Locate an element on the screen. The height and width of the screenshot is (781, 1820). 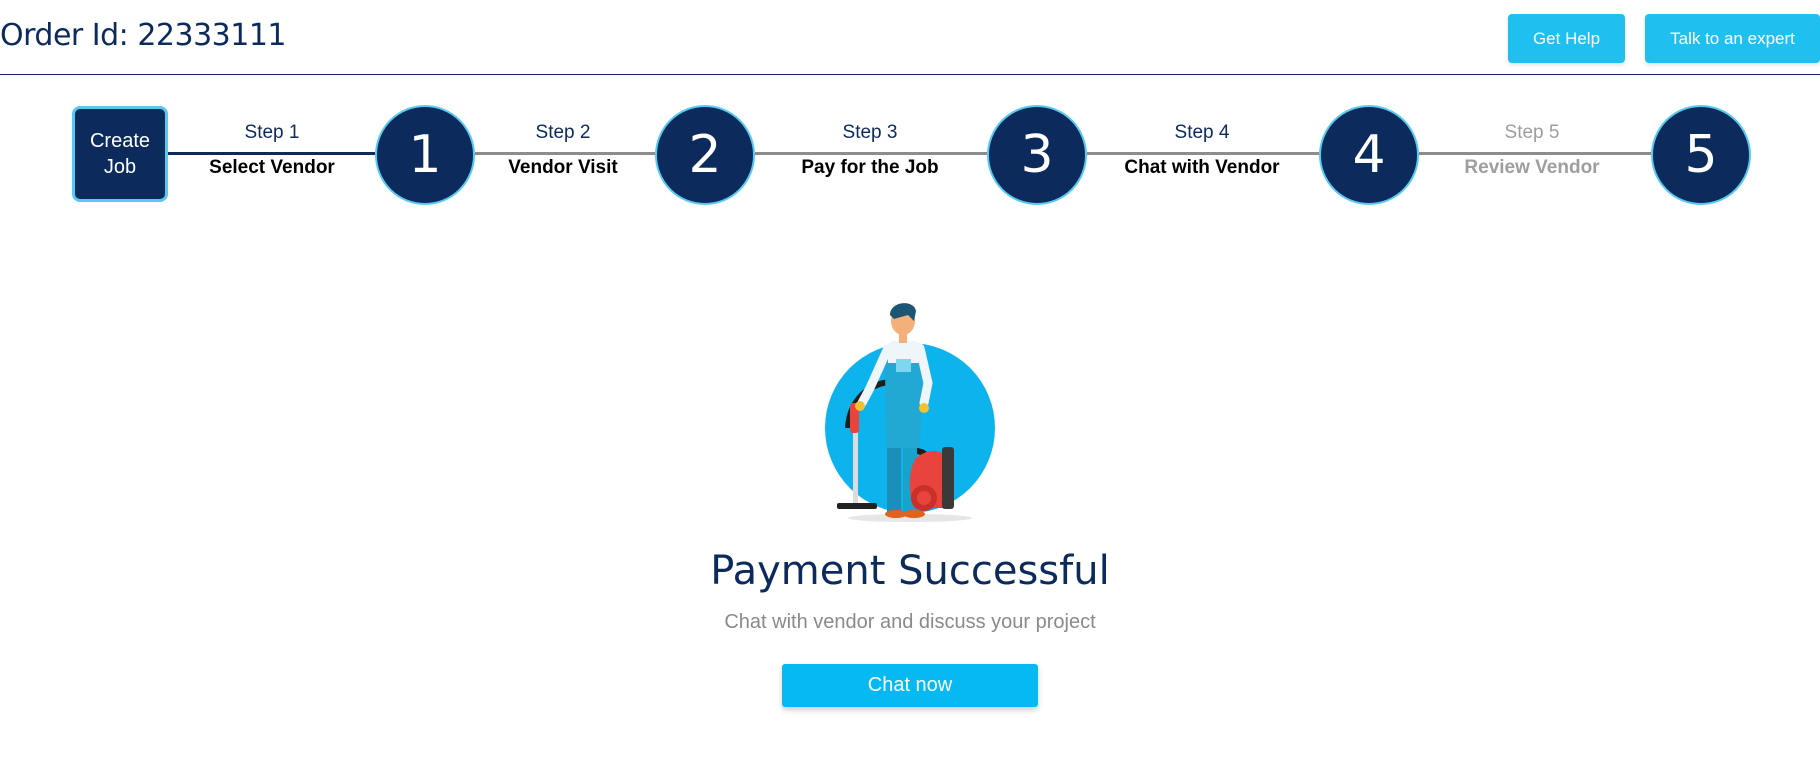
step-label-2: Step 2 Vendor Visit is located at coordinates (563, 150).